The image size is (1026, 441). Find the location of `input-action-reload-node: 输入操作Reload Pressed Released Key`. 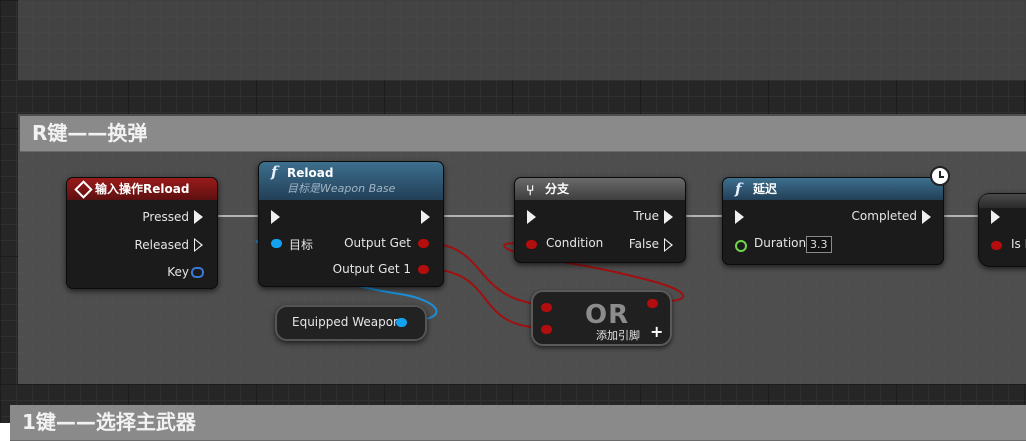

input-action-reload-node: 输入操作Reload Pressed Released Key is located at coordinates (142, 233).